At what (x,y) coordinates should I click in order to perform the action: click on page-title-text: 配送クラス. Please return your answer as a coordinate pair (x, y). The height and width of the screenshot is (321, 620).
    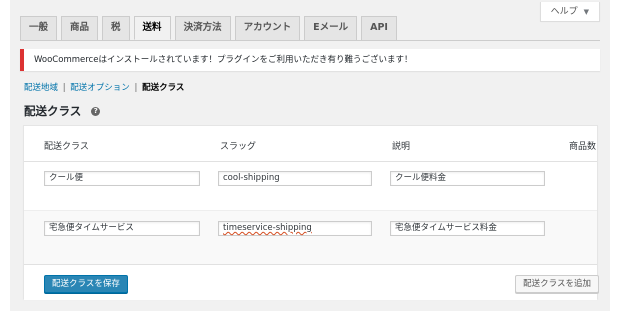
    Looking at the image, I should click on (53, 111).